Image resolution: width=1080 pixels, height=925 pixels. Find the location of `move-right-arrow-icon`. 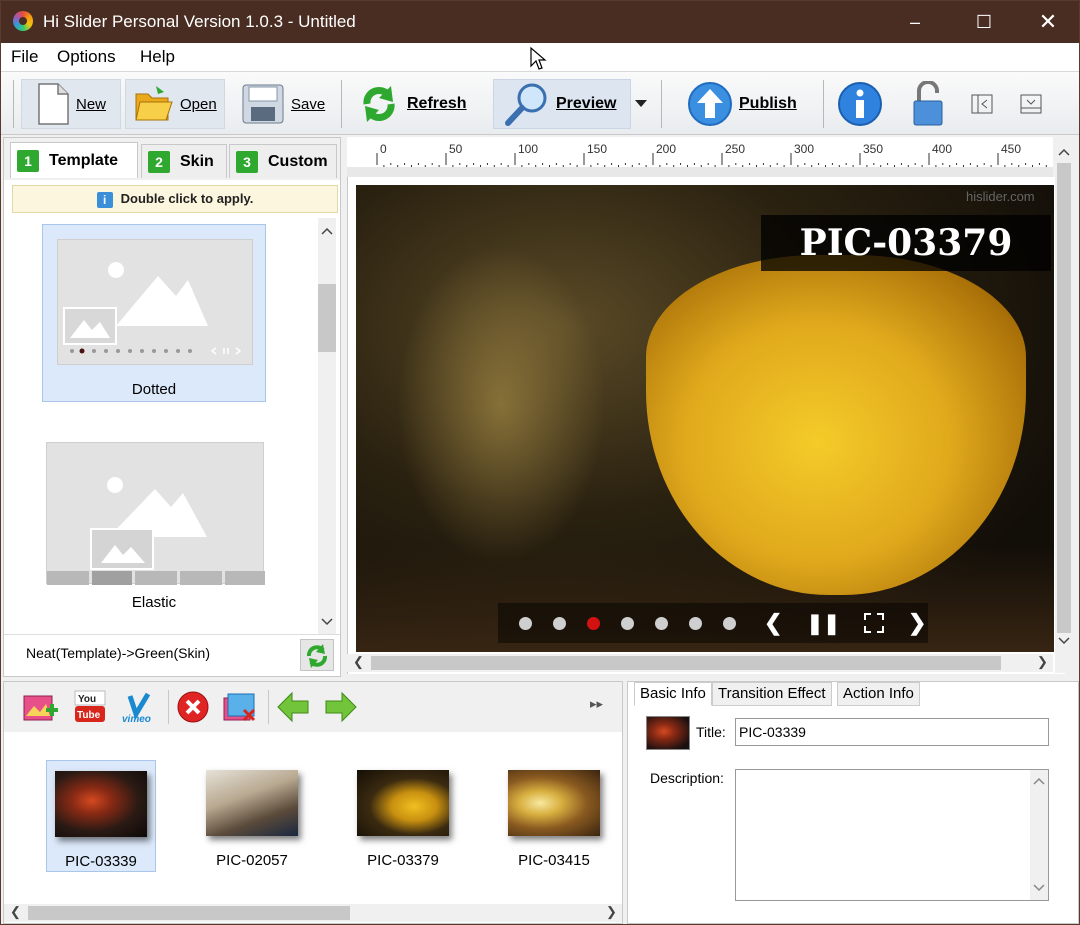

move-right-arrow-icon is located at coordinates (341, 707).